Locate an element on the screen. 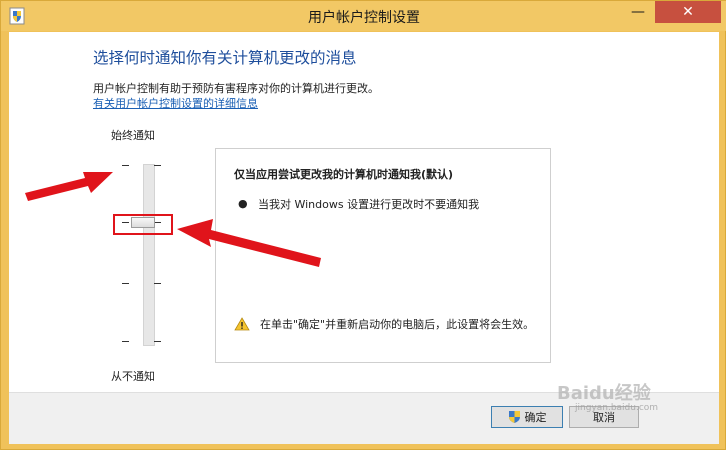 This screenshot has height=450, width=726. close-button: ✕ is located at coordinates (688, 12).